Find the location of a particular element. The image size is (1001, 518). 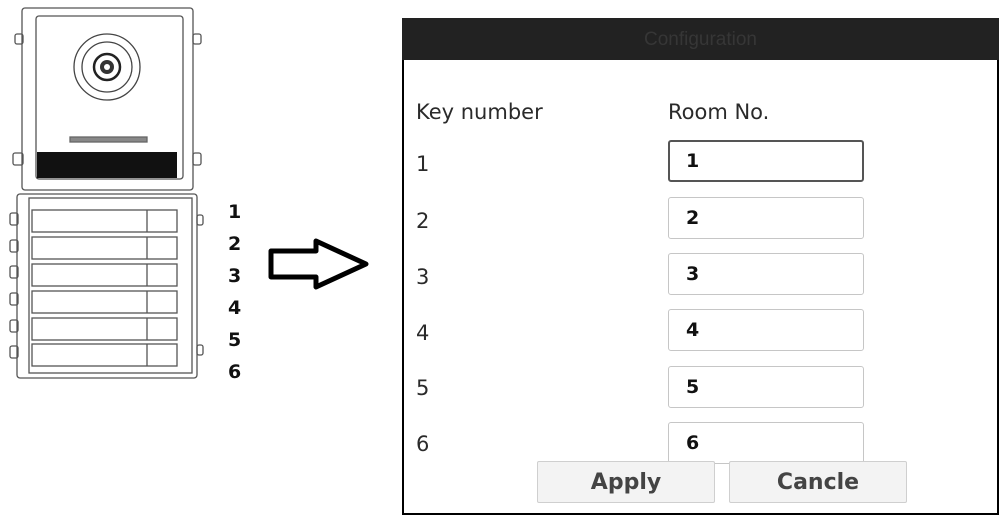

device-key-label: 5 is located at coordinates (235, 340).